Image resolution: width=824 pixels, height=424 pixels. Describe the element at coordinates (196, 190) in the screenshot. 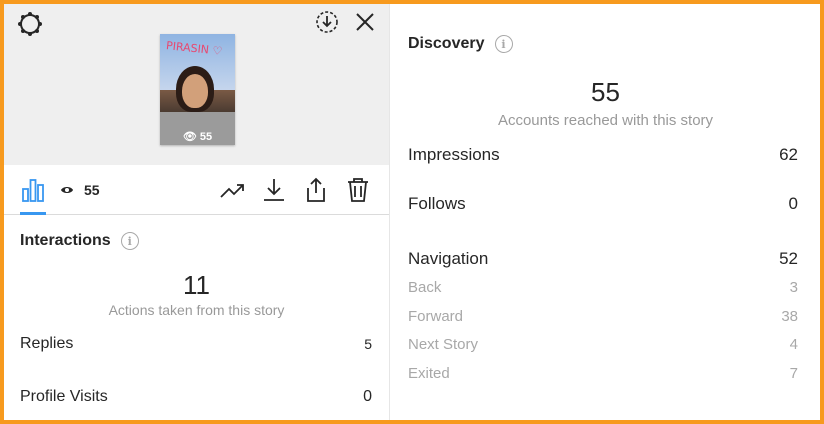

I see `story-toolbar: 55` at that location.